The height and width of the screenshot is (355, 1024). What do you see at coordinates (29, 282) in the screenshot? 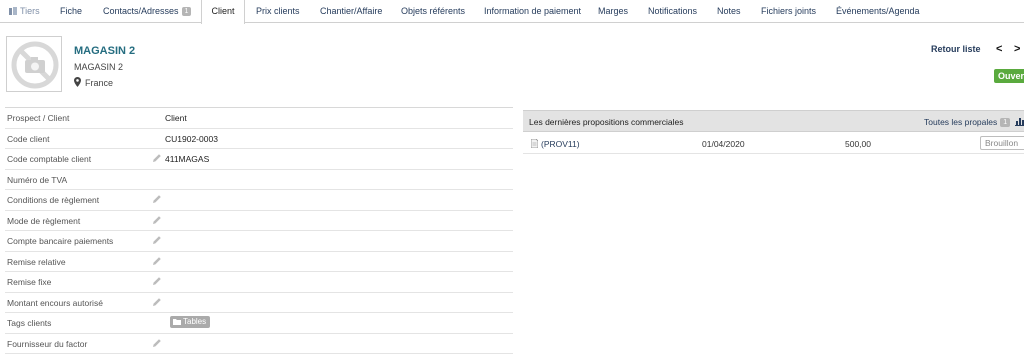
I see `field-label: Remise fixe` at bounding box center [29, 282].